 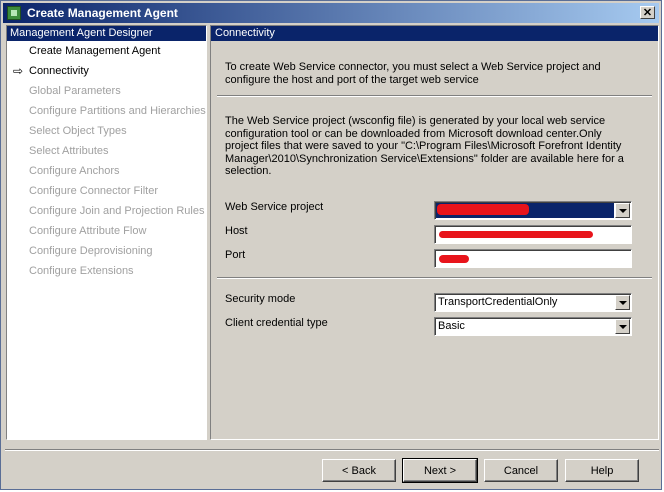 What do you see at coordinates (331, 13) in the screenshot?
I see `title-bar: Create Management Agent ✕` at bounding box center [331, 13].